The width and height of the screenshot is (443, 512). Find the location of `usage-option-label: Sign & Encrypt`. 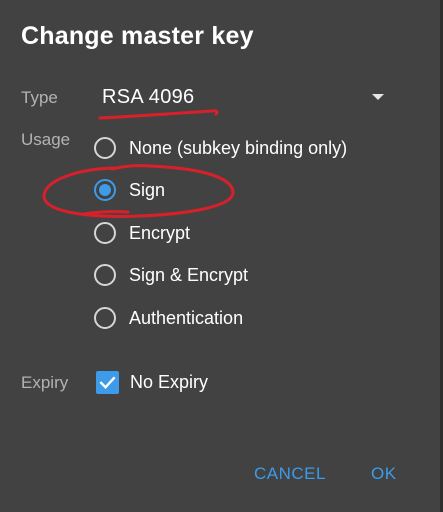

usage-option-label: Sign & Encrypt is located at coordinates (189, 274).